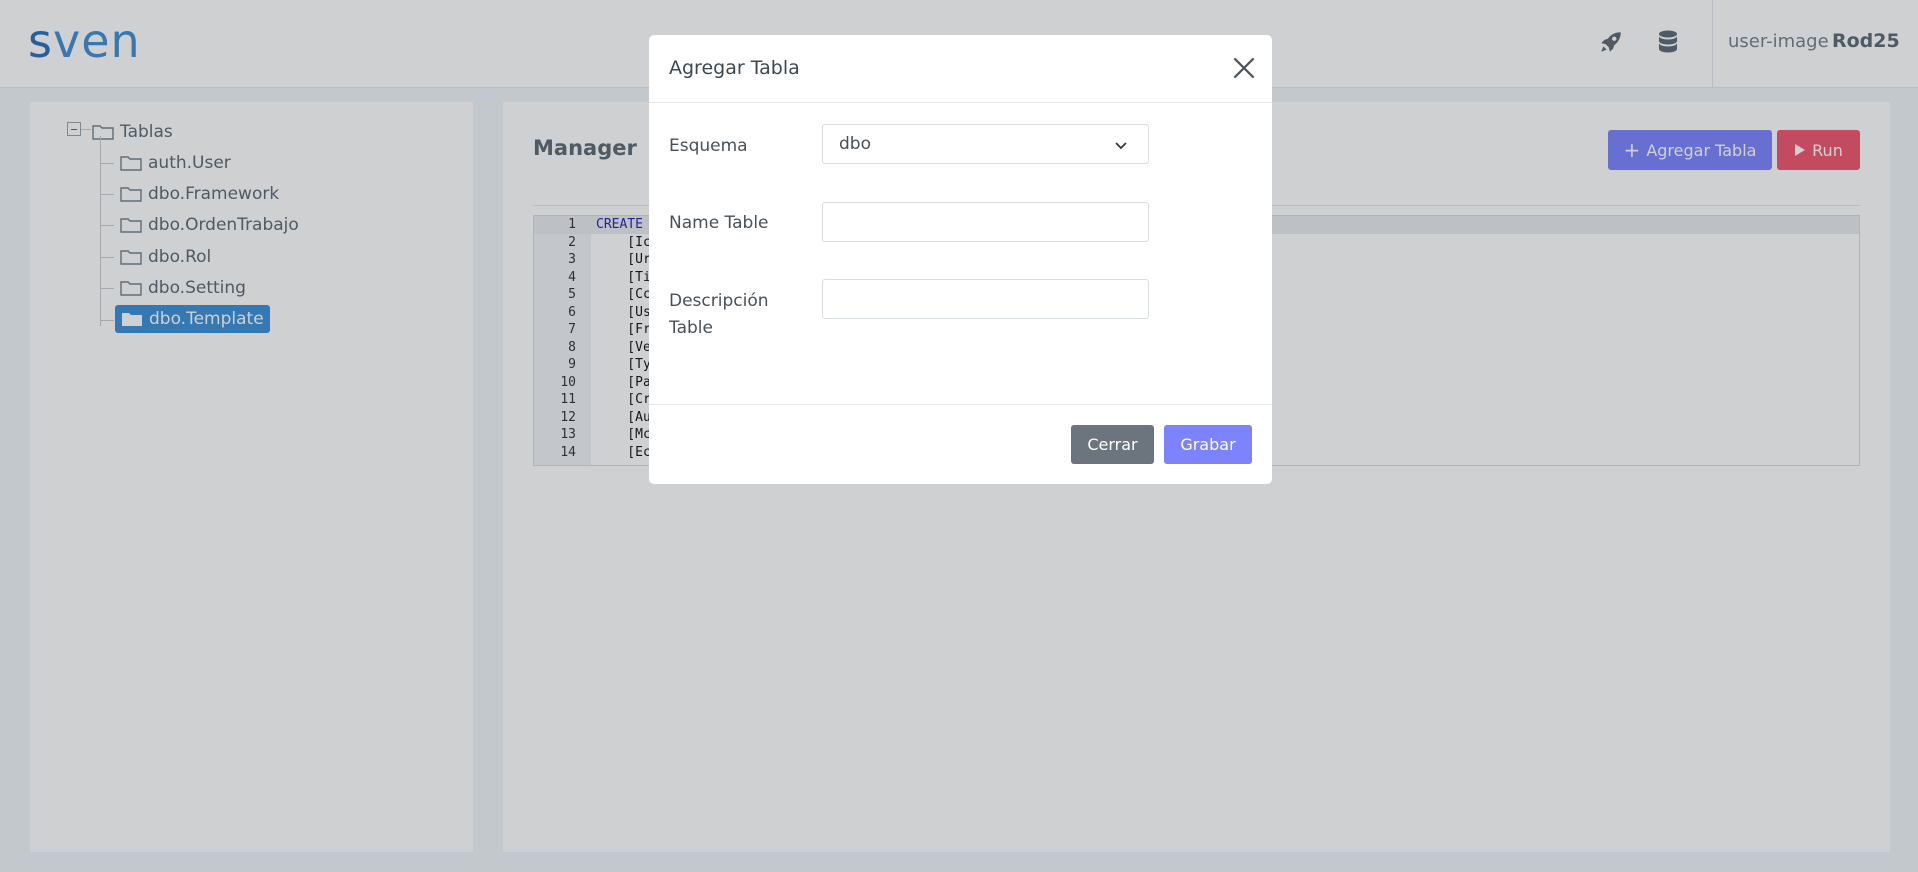 This screenshot has width=1918, height=872. Describe the element at coordinates (719, 223) in the screenshot. I see `name-table-label: Name Table` at that location.